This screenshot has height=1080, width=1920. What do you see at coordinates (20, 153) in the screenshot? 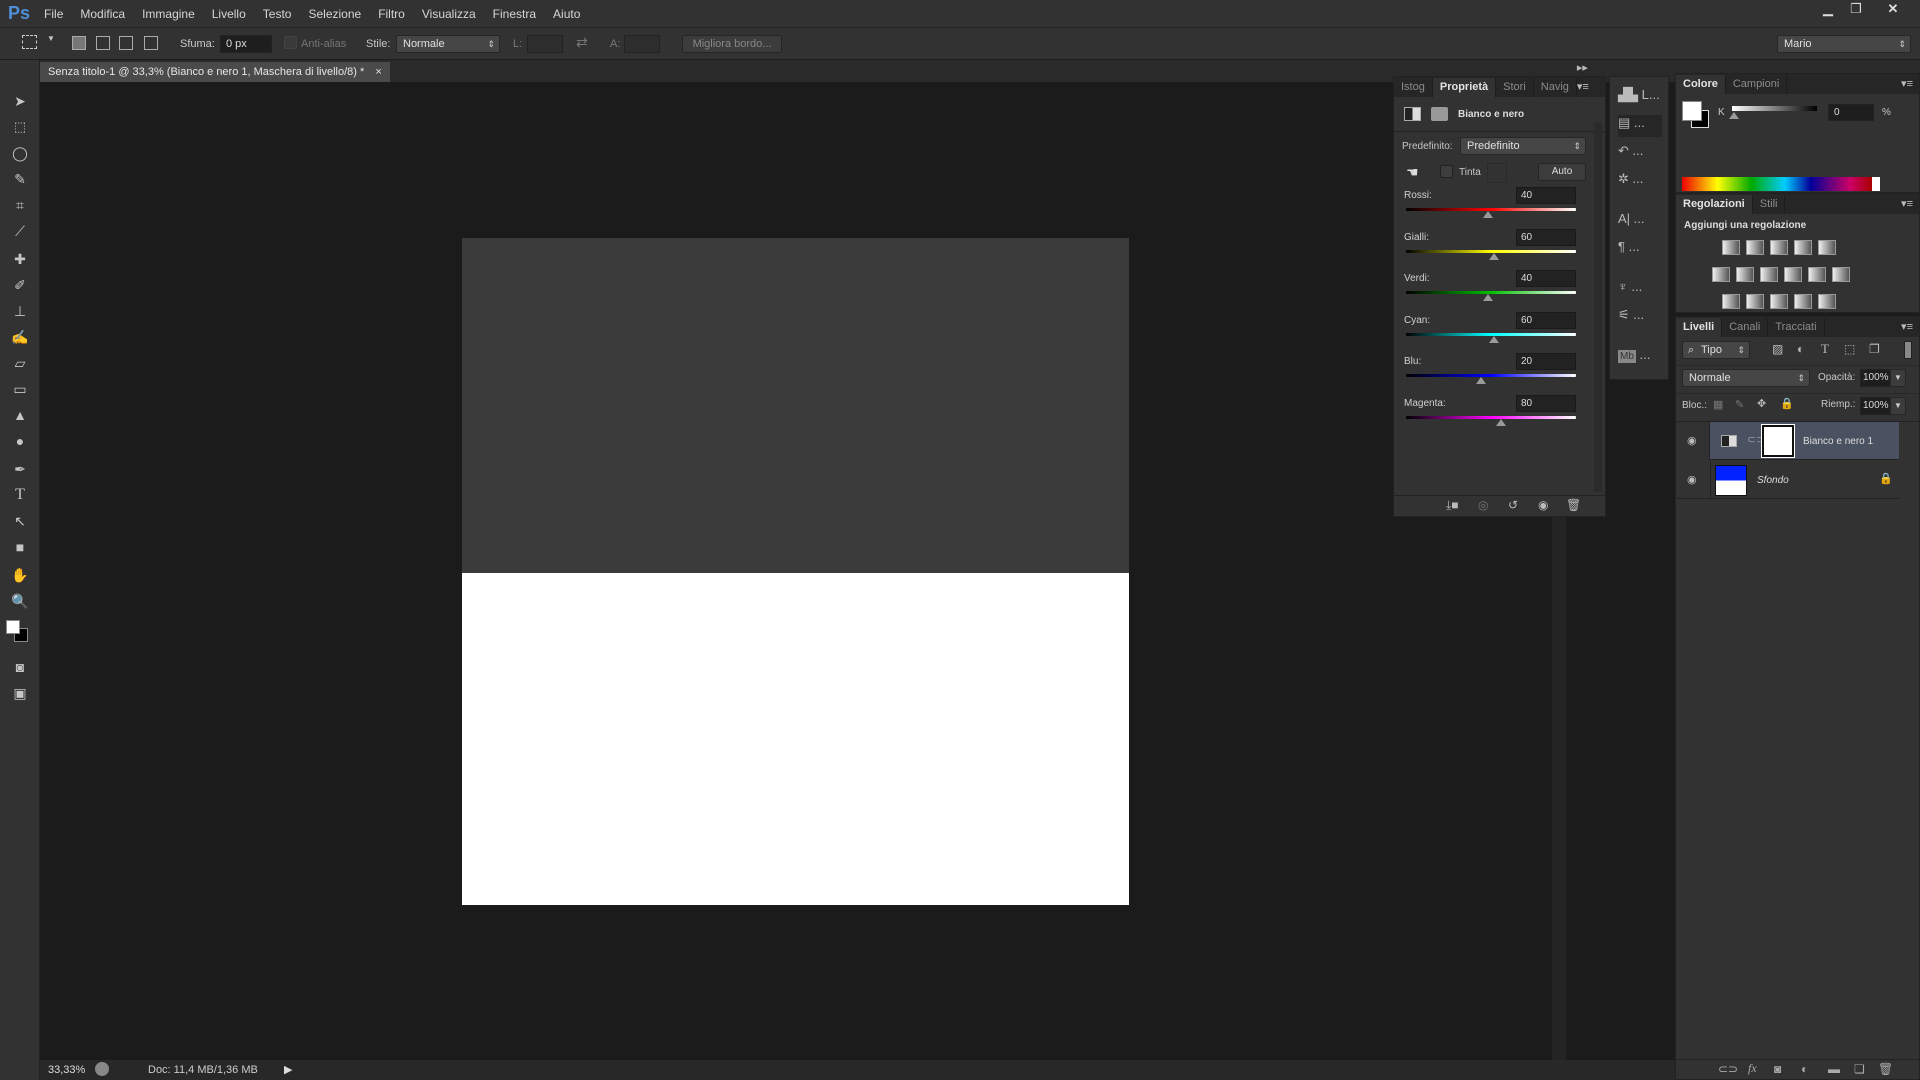
I see `lasso-tool-icon: ◯` at bounding box center [20, 153].